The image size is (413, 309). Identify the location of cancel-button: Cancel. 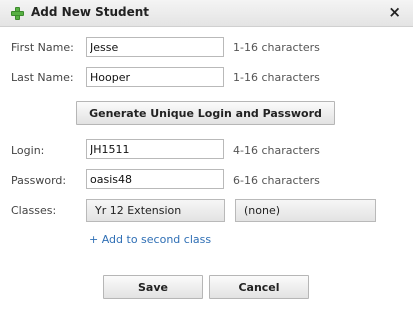
(259, 287).